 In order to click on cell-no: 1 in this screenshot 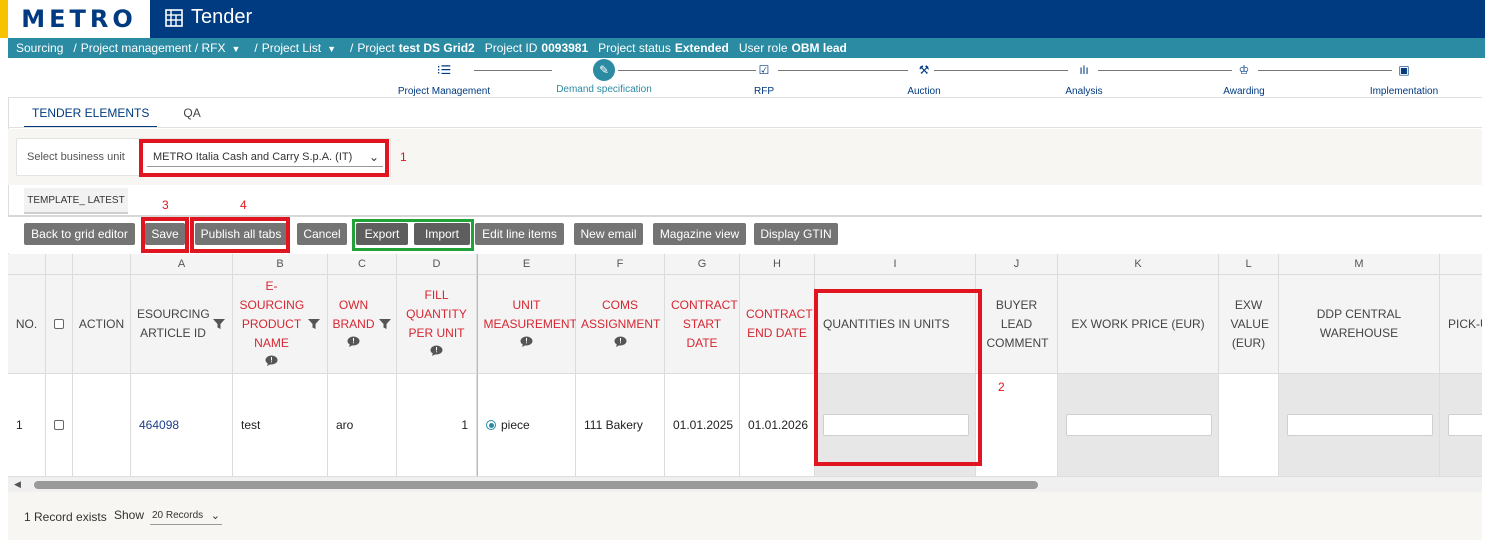, I will do `click(19, 425)`.